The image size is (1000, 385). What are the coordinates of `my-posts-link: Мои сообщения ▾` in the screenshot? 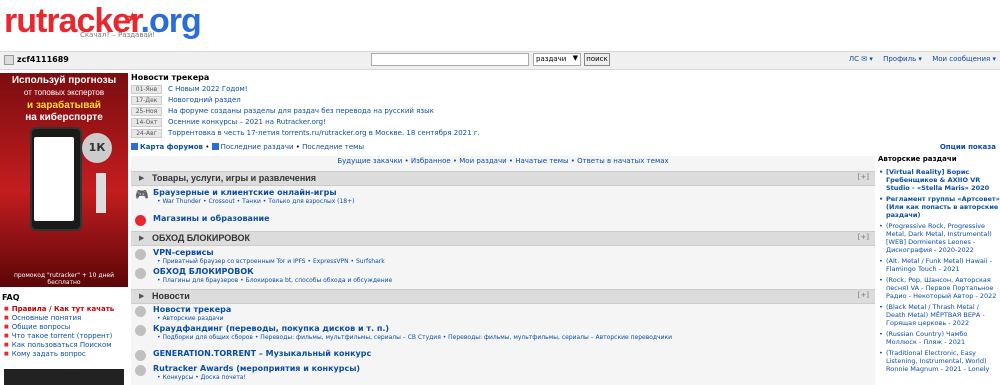 It's located at (964, 59).